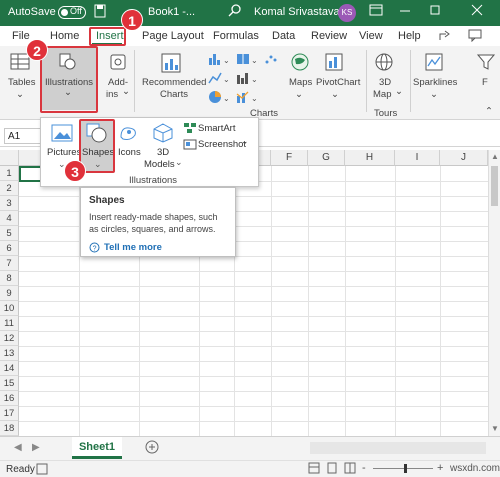 This screenshot has width=500, height=477. Describe the element at coordinates (445, 36) in the screenshot. I see `share-icon` at that location.